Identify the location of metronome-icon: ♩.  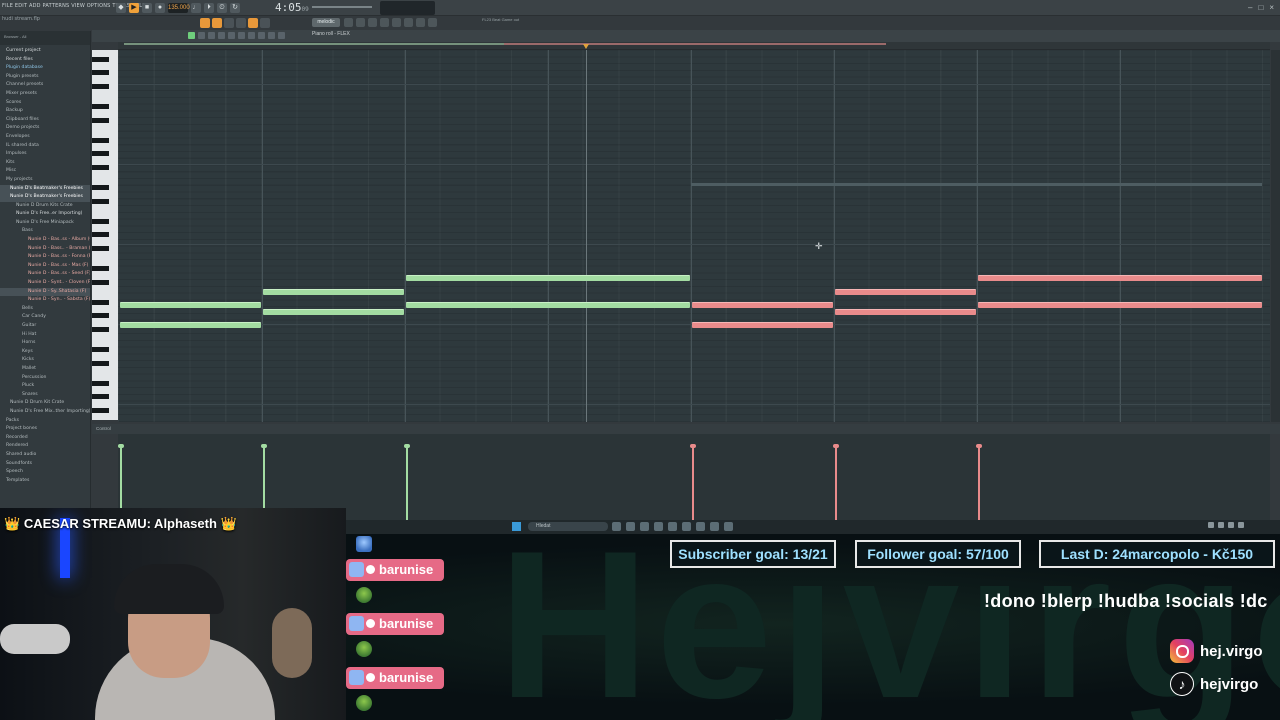
(196, 8).